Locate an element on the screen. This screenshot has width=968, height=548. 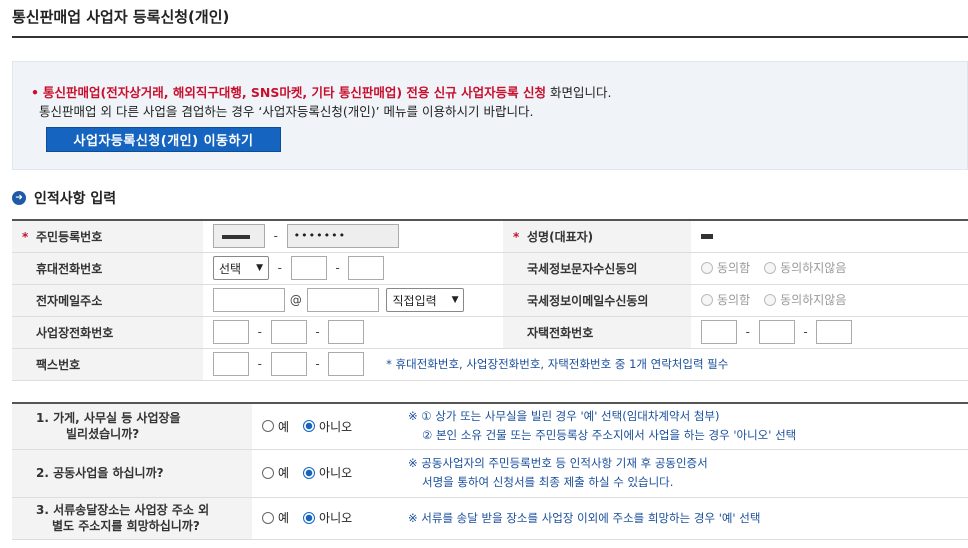
question-2-note-line-2: 서명을 통하여 신청서를 최종 제출 하실 수 있습니다. is located at coordinates (548, 482).